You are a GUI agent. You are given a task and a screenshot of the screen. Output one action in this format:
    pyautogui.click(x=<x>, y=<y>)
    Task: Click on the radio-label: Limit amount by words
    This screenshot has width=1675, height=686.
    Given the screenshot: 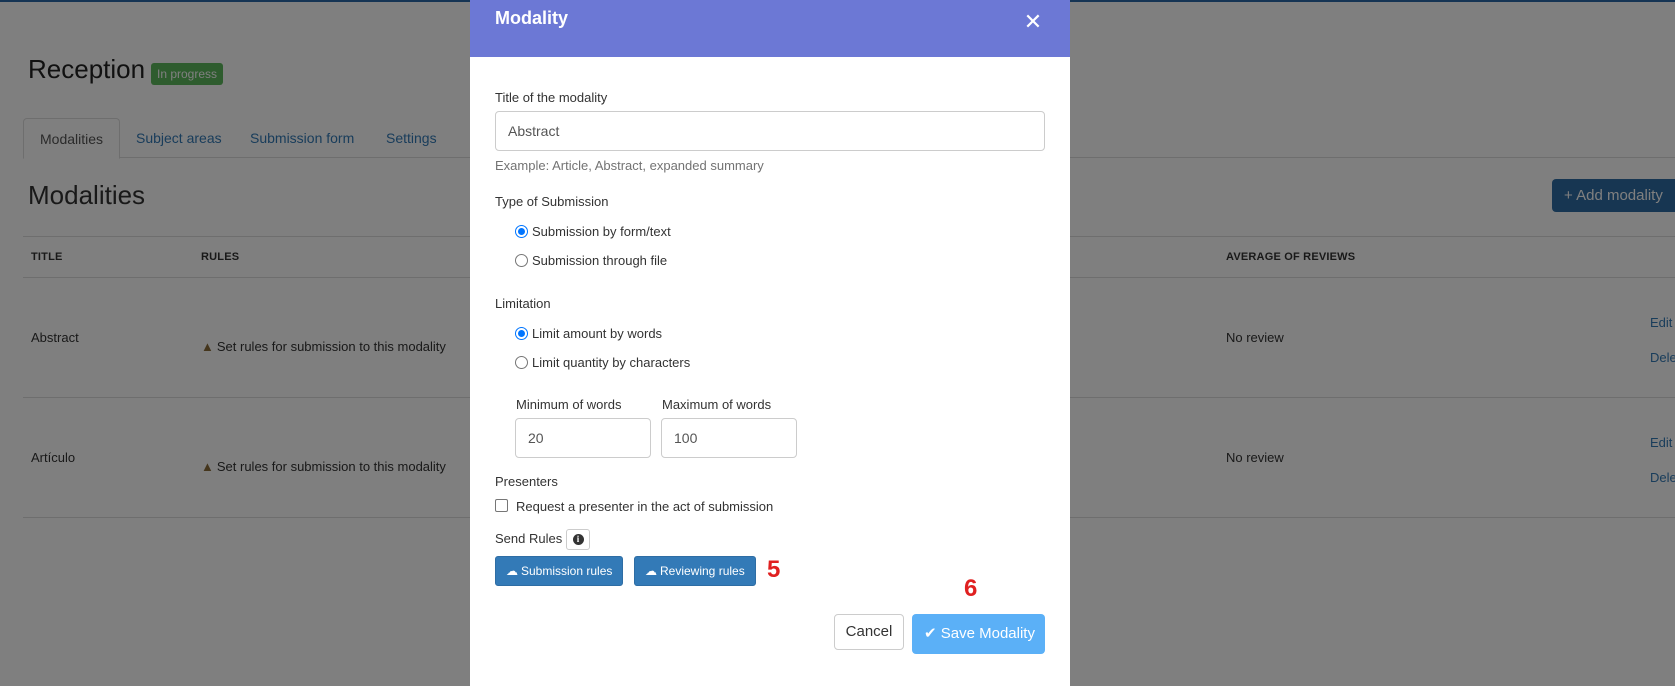 What is the action you would take?
    pyautogui.click(x=597, y=333)
    